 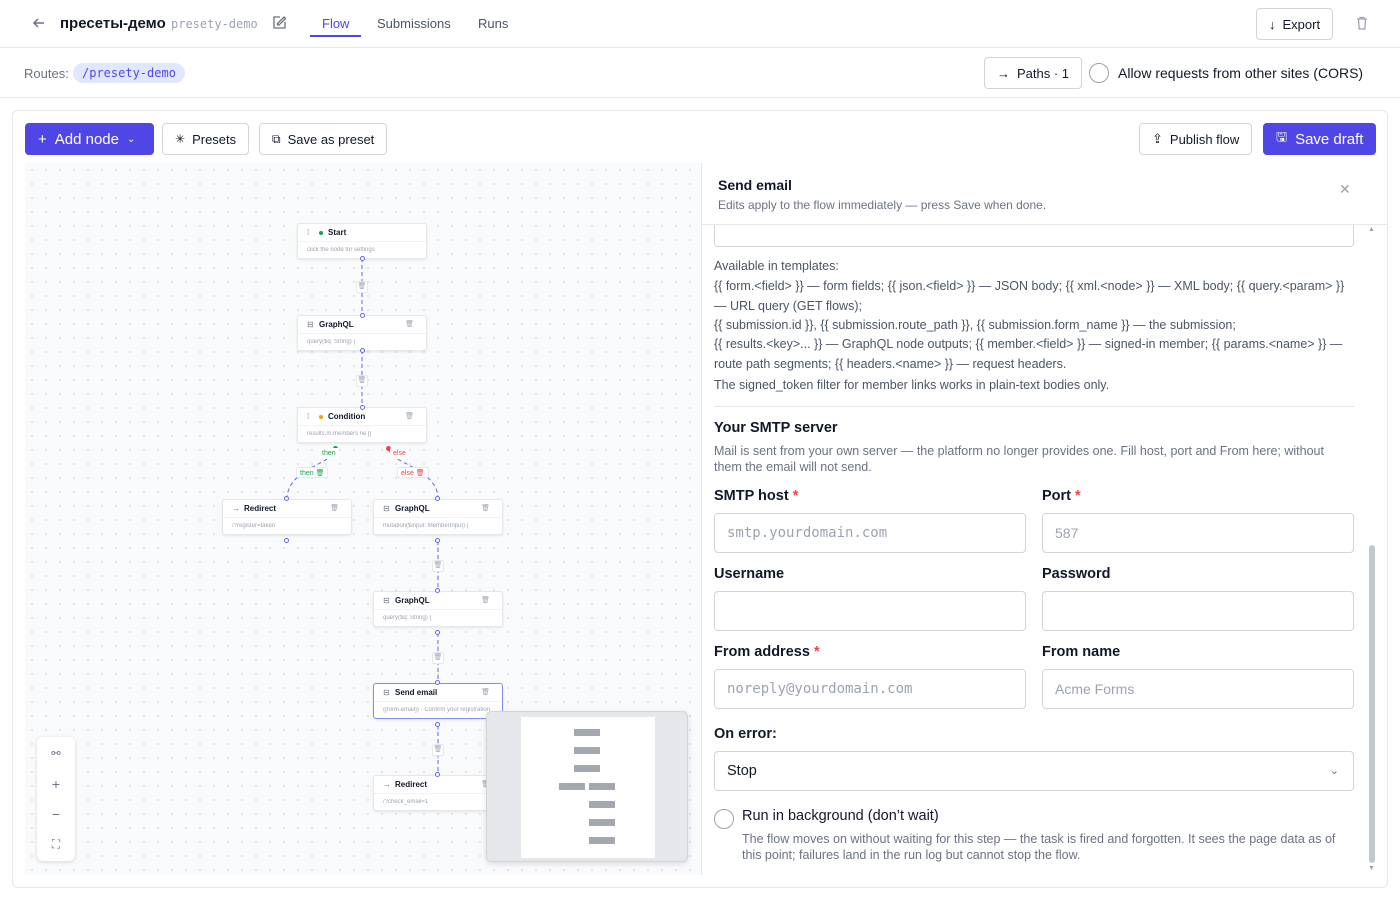 What do you see at coordinates (1371, 229) in the screenshot?
I see `scroll-up-icon: ▲` at bounding box center [1371, 229].